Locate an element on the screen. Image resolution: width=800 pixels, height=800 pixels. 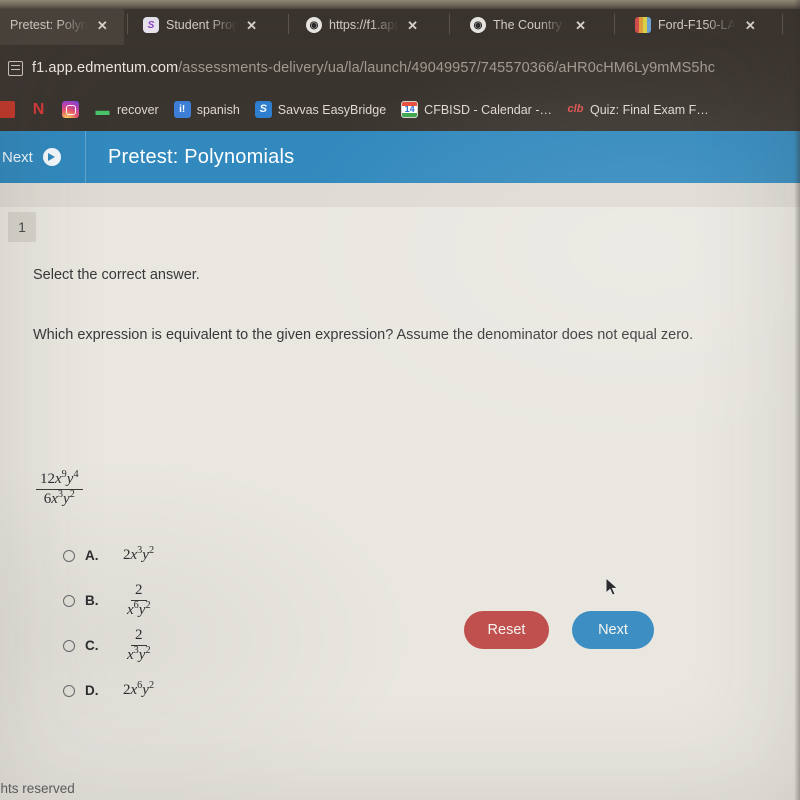
choice-expression-a: 2x3y2 is located at coordinates (139, 554).